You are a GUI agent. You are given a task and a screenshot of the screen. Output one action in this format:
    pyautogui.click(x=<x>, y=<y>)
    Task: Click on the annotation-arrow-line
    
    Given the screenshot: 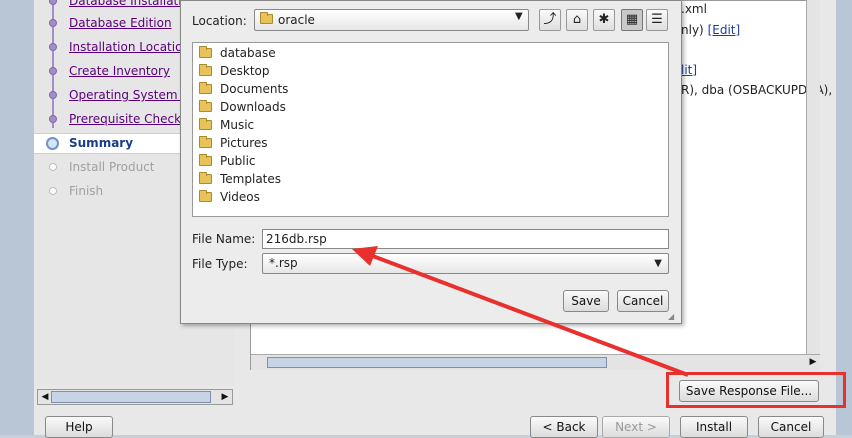 What is the action you would take?
    pyautogui.click(x=529, y=315)
    